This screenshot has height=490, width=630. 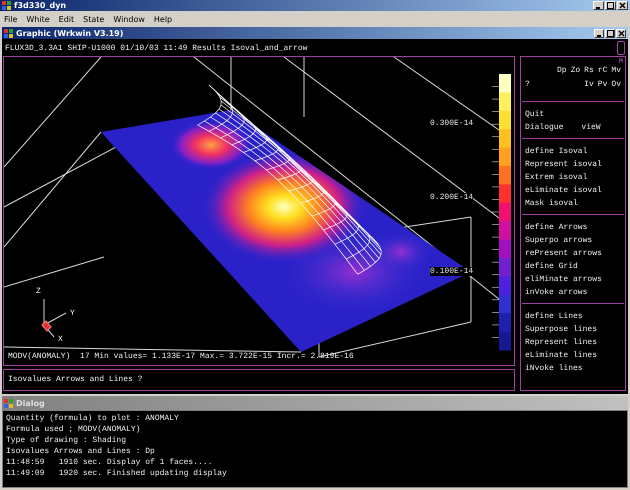 I want to click on scale-label: 0.300E-14, so click(x=452, y=123).